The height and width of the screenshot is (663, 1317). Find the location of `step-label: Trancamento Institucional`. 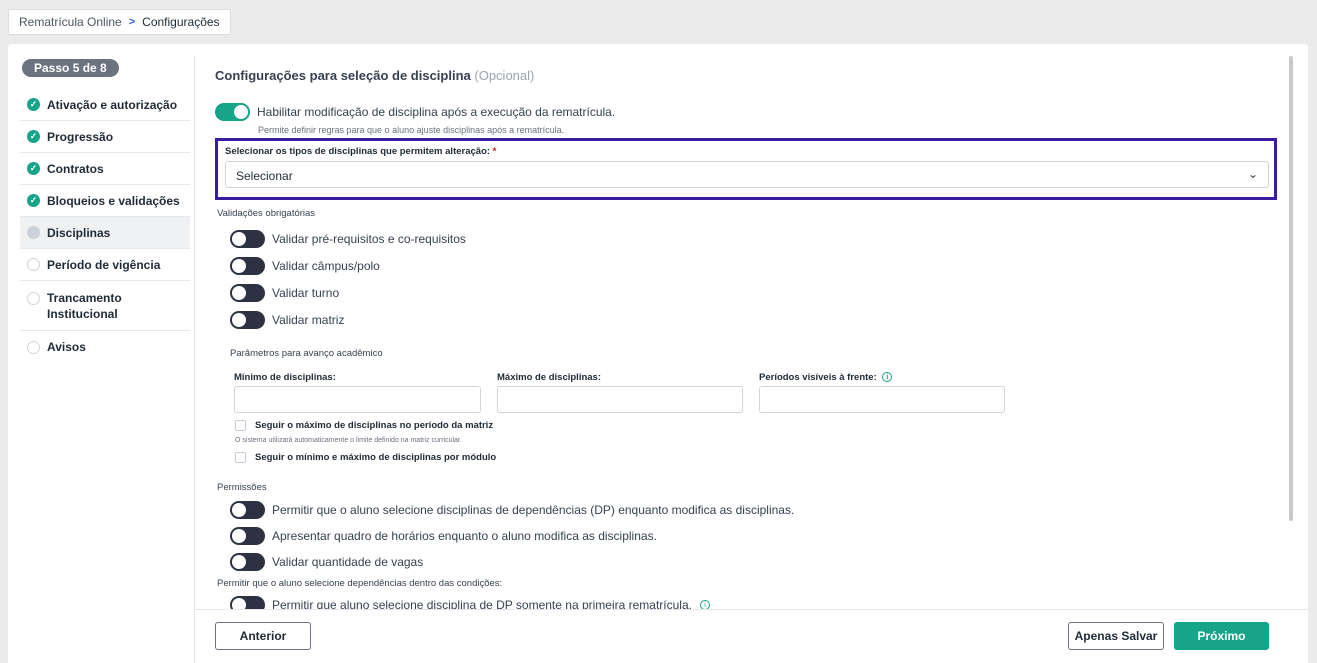

step-label: Trancamento Institucional is located at coordinates (84, 306).